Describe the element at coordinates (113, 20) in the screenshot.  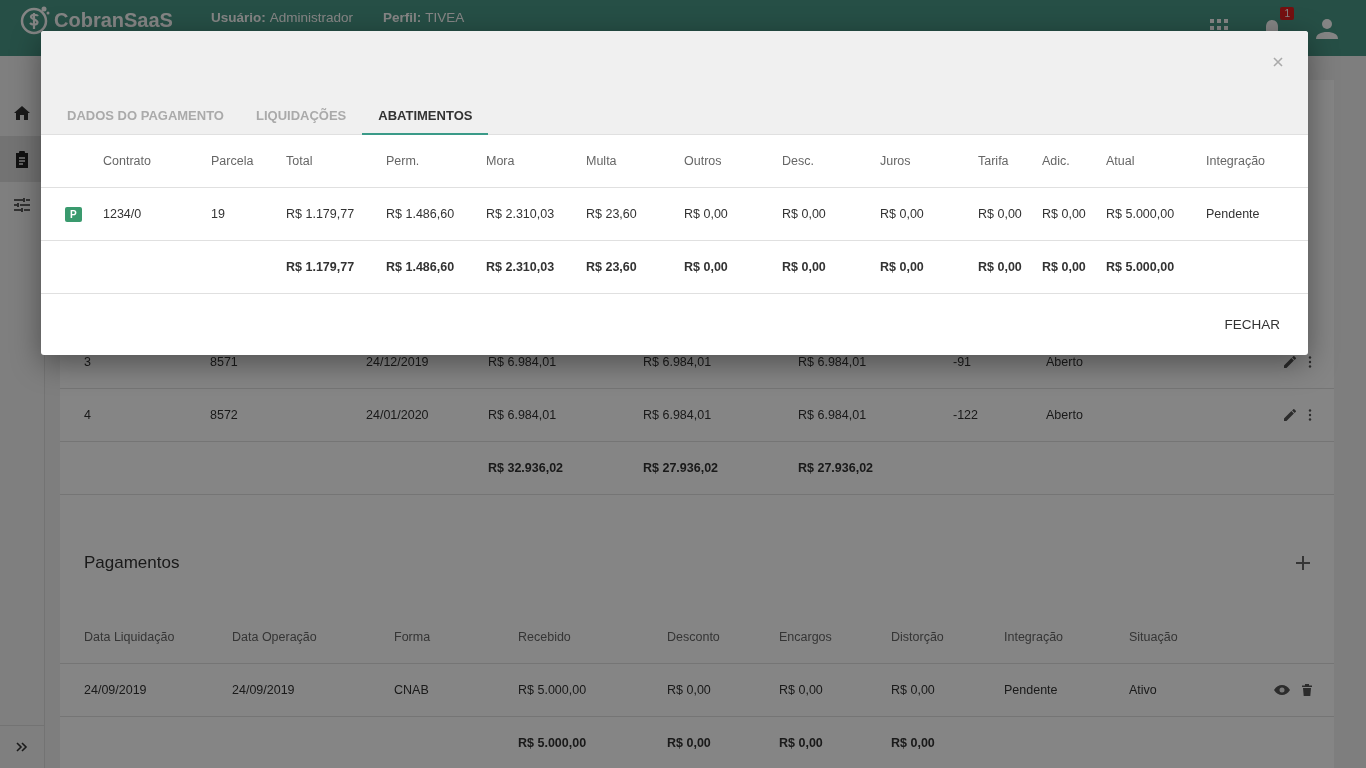
I see `app-logo: CobranSaaS` at that location.